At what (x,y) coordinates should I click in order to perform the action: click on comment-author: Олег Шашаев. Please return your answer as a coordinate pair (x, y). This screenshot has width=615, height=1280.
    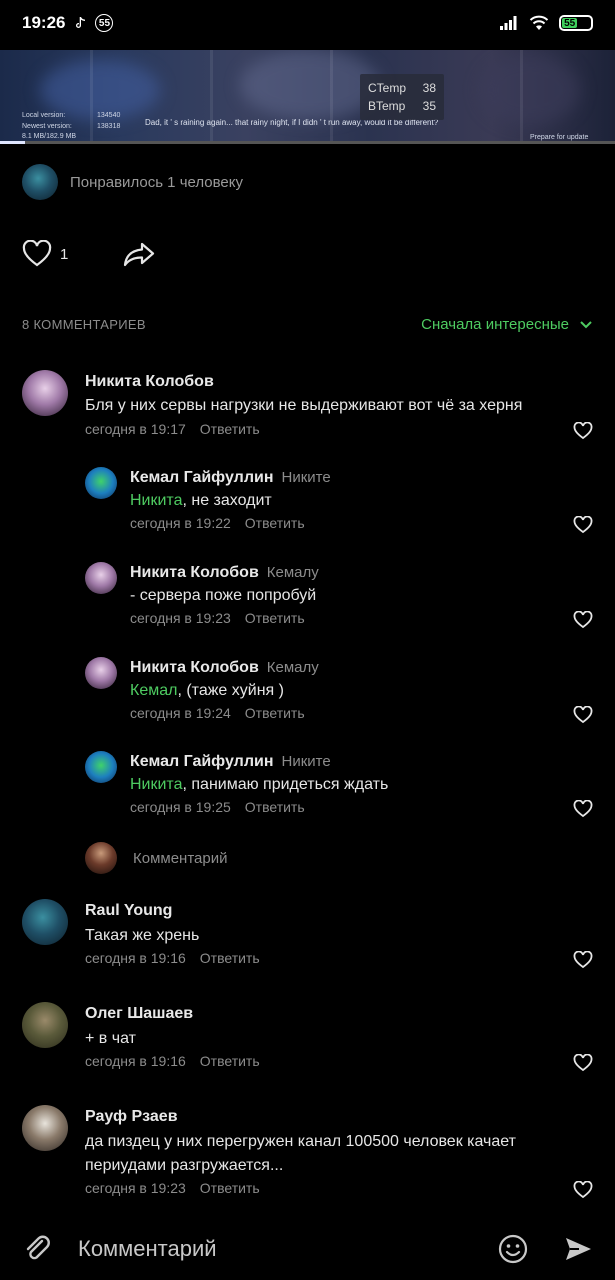
    Looking at the image, I should click on (139, 1014).